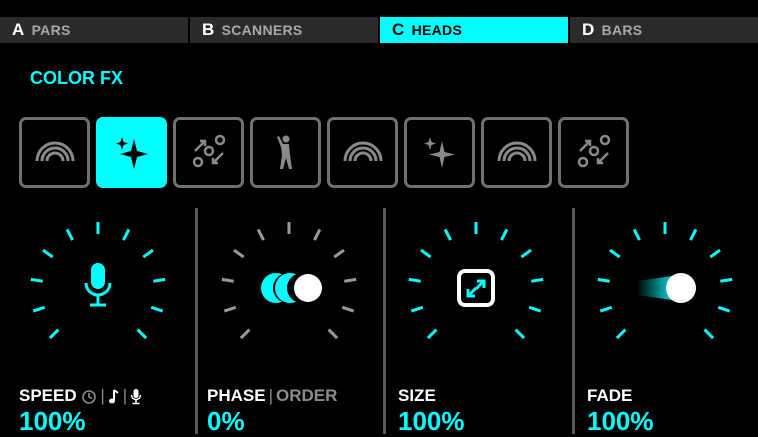 The height and width of the screenshot is (437, 758). I want to click on section-title: COLOR FX, so click(76, 78).